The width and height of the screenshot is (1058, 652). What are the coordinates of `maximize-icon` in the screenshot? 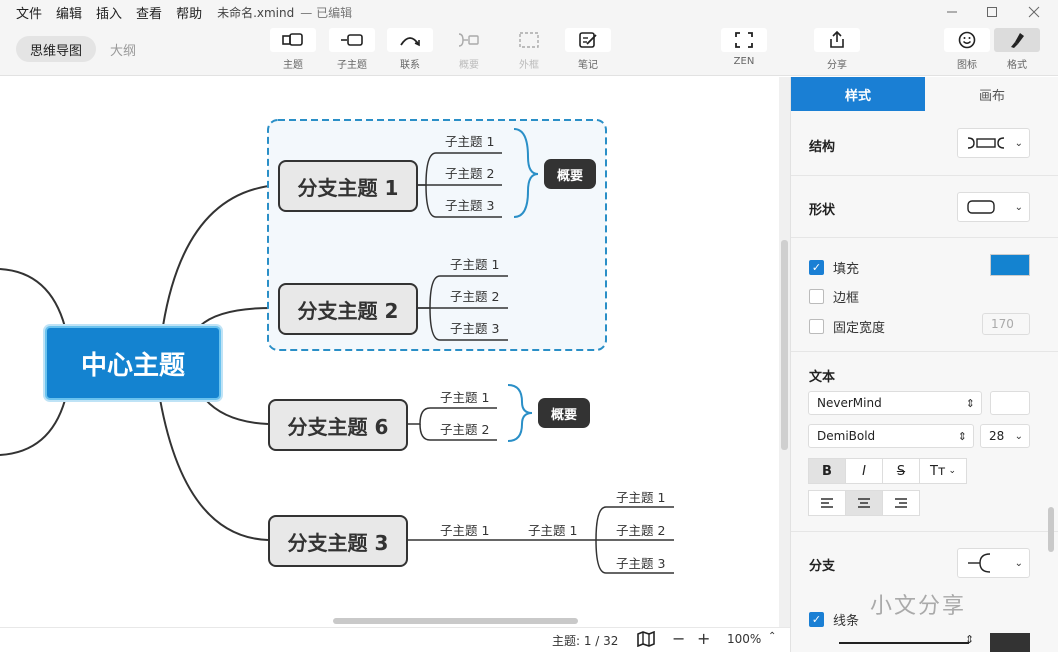 It's located at (992, 12).